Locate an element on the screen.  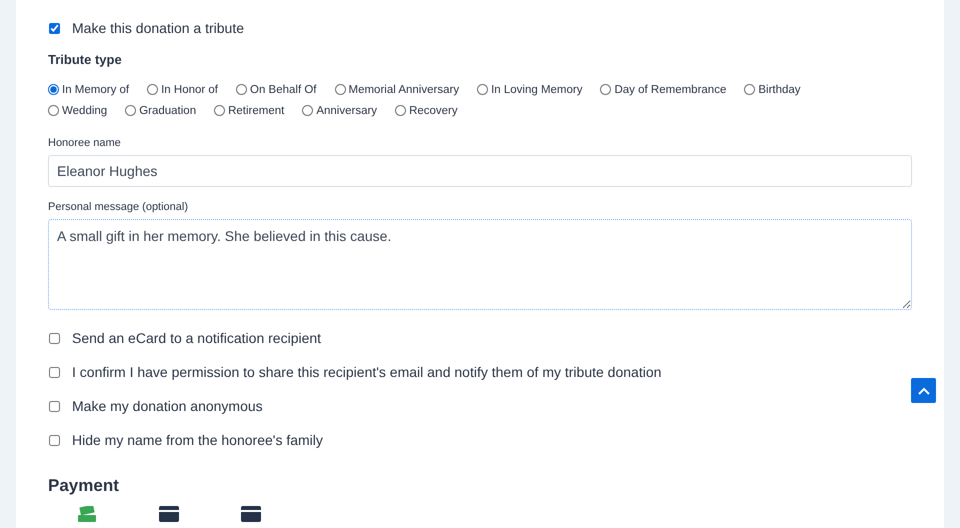
radio-label: In Loving Memory is located at coordinates (536, 90).